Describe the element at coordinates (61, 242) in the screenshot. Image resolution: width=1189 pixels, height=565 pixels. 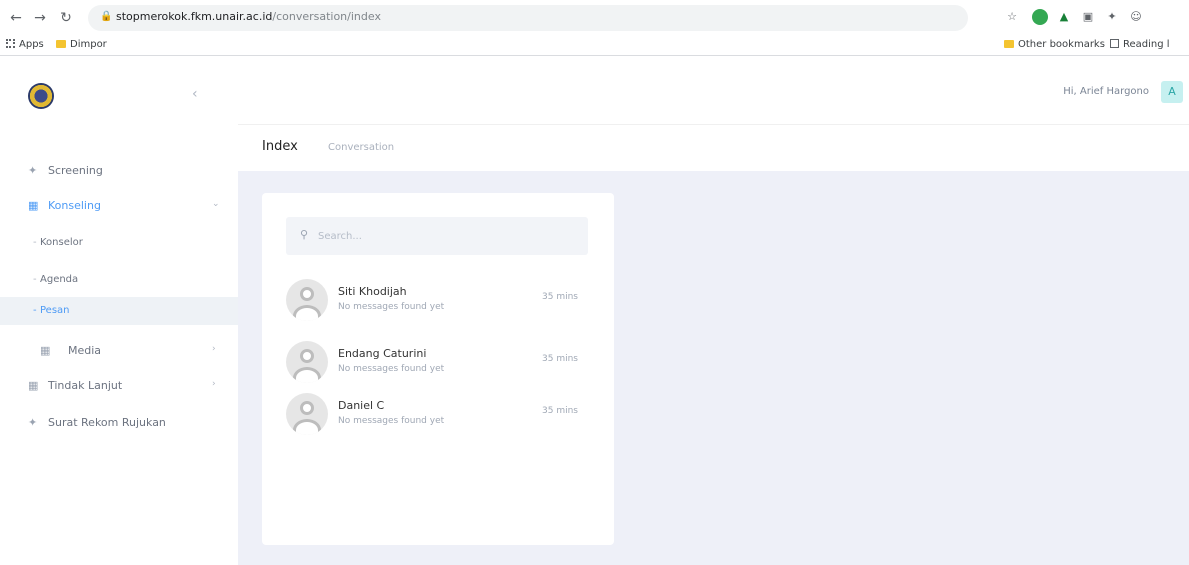
I see `sidebar-subitem-label: Konselor` at that location.